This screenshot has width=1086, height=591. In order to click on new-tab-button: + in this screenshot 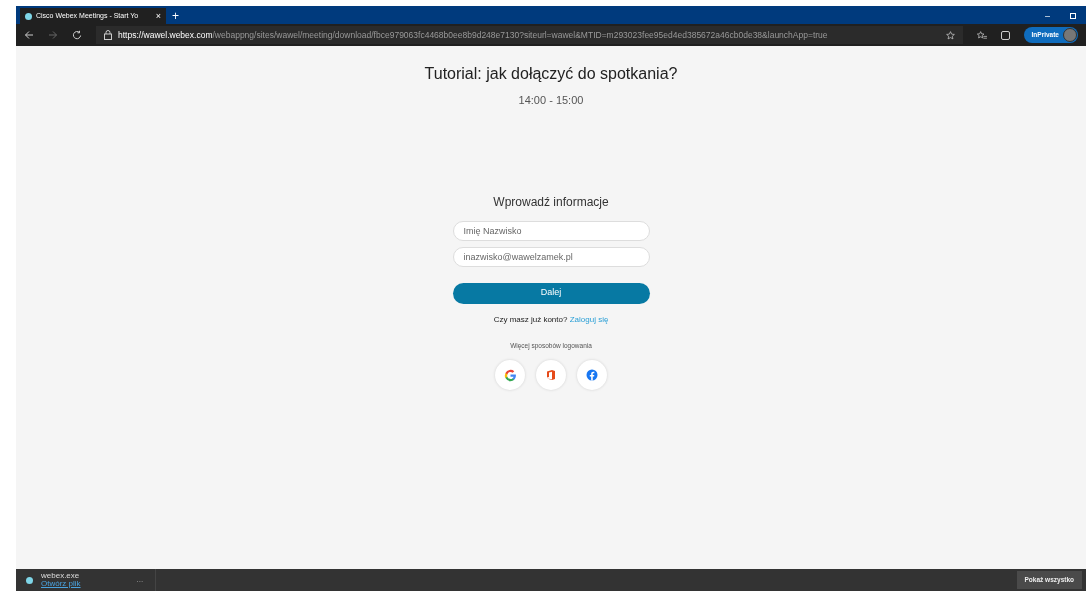, I will do `click(175, 16)`.